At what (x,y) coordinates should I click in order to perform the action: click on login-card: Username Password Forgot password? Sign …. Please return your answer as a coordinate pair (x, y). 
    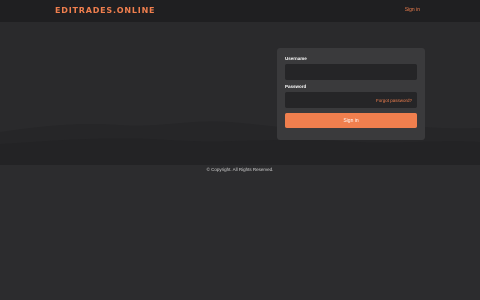
    Looking at the image, I should click on (351, 94).